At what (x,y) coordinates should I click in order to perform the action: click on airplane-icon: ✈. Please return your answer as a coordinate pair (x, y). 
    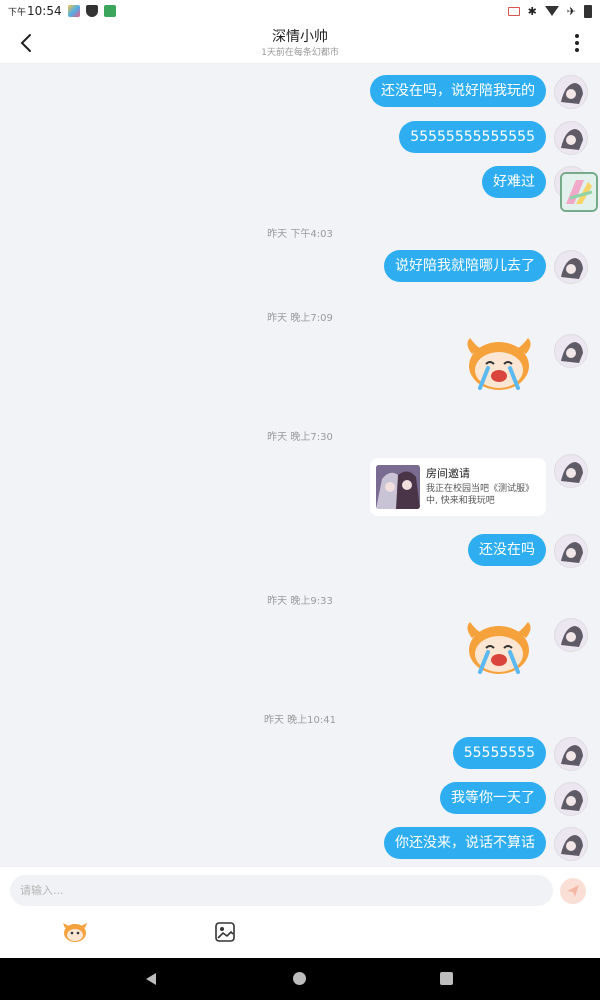
    Looking at the image, I should click on (571, 11).